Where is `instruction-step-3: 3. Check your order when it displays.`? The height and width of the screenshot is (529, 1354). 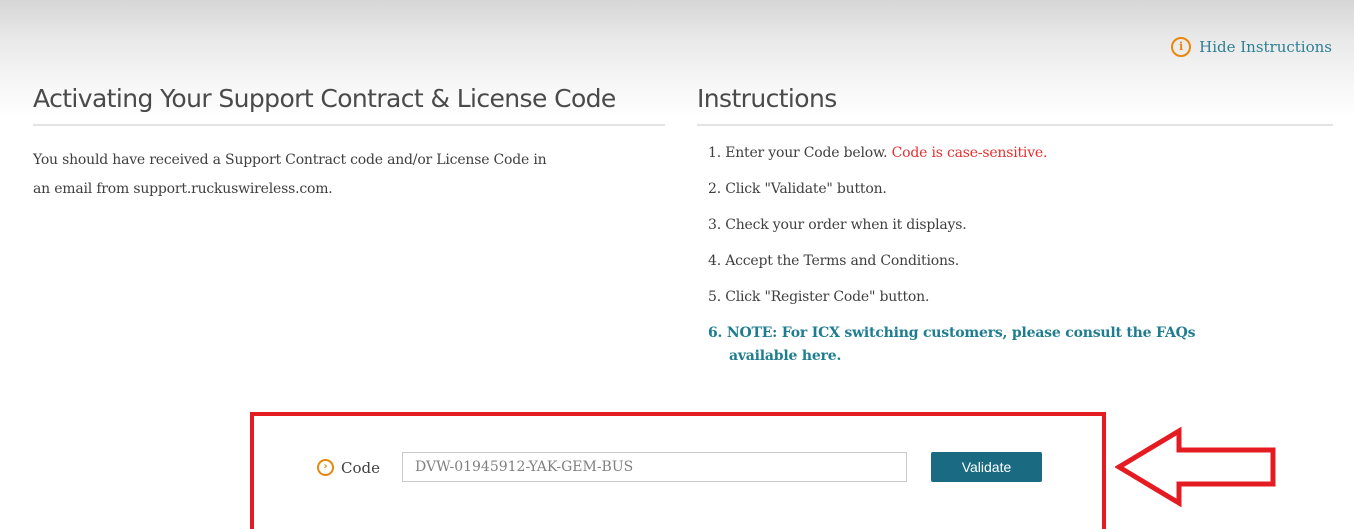 instruction-step-3: 3. Check your order when it displays. is located at coordinates (837, 225).